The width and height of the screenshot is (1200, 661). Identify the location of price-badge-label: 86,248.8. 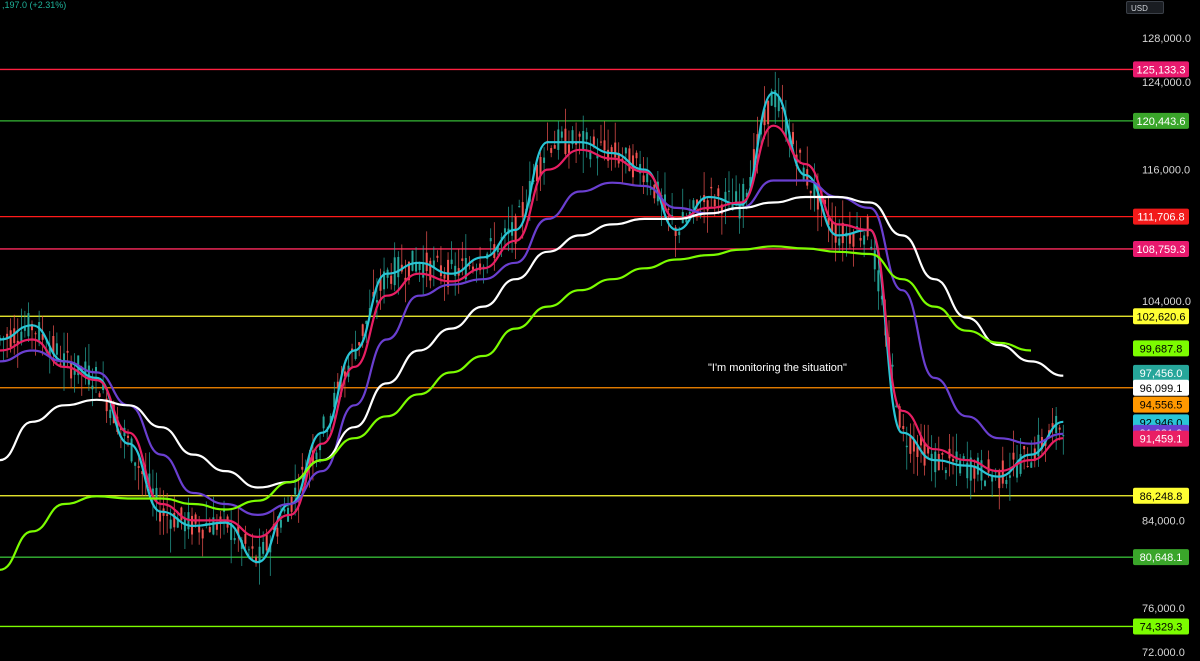
(1161, 497).